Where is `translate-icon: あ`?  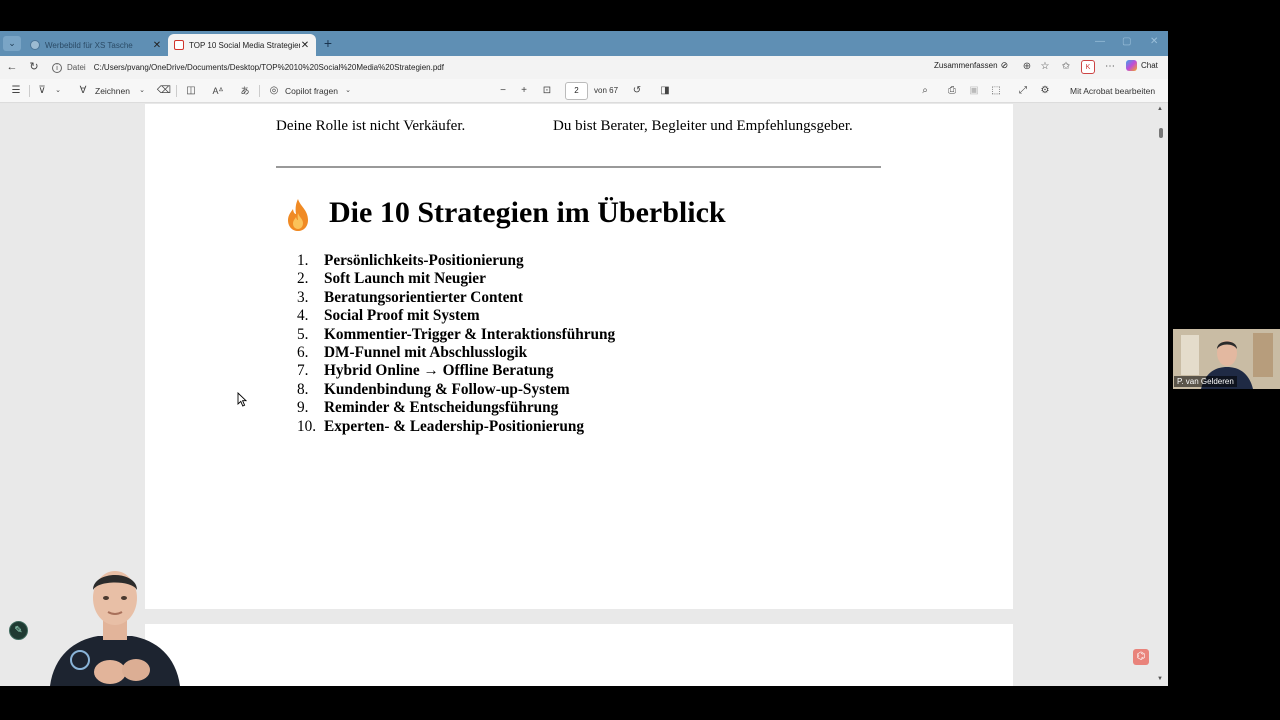
translate-icon: あ is located at coordinates (245, 91).